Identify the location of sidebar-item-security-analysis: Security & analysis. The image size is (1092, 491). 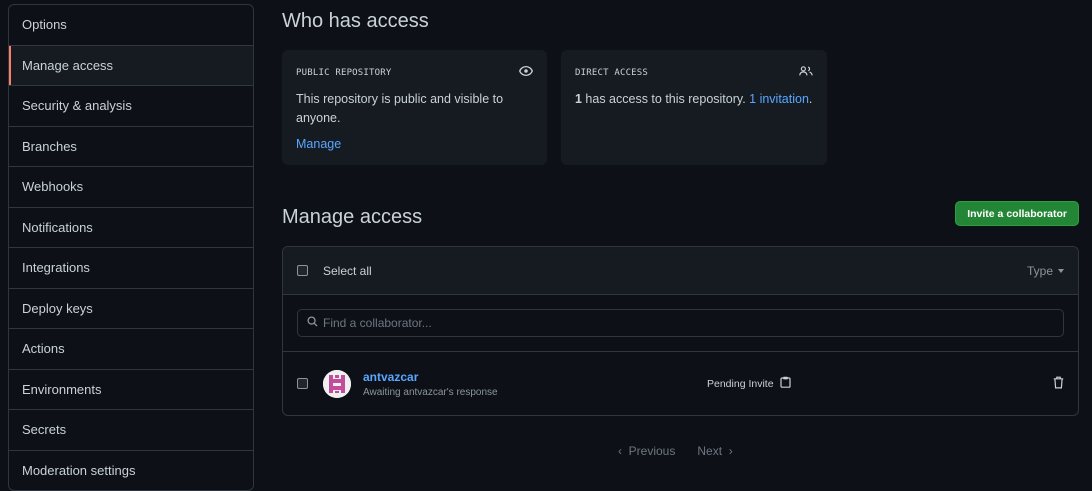
(131, 106).